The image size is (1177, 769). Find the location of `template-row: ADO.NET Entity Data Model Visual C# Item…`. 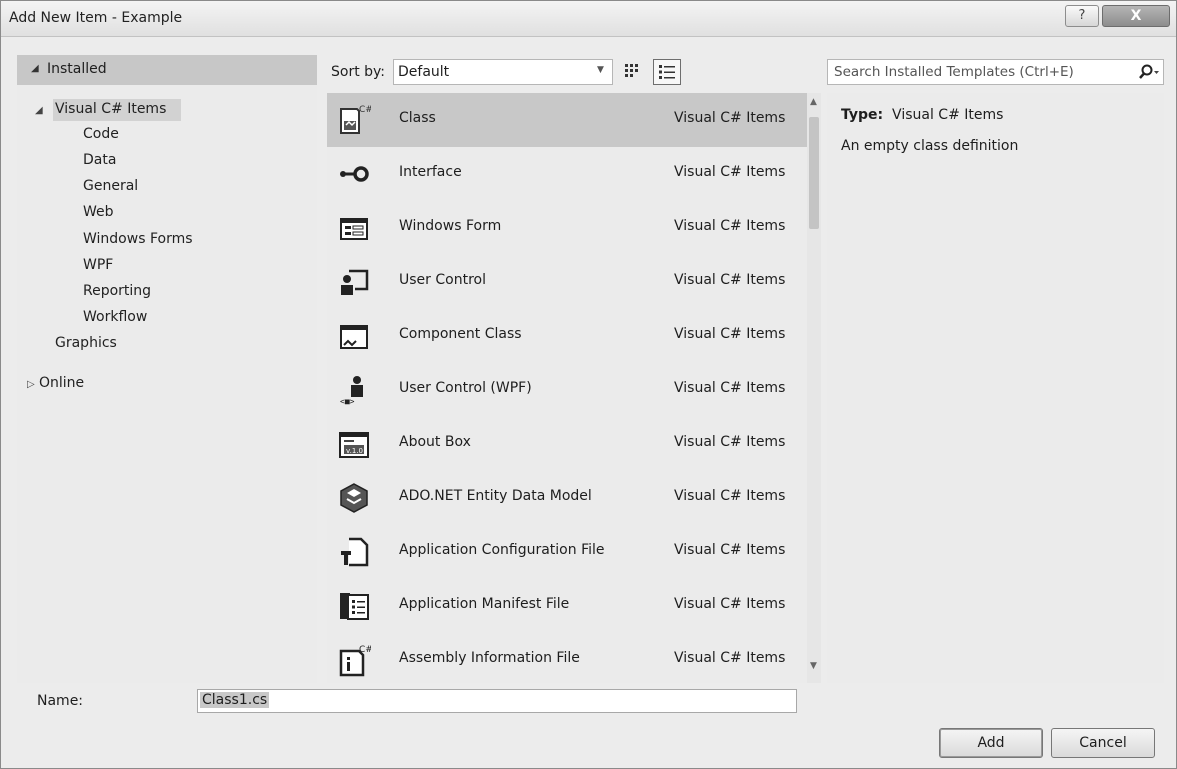

template-row: ADO.NET Entity Data Model Visual C# Item… is located at coordinates (567, 498).